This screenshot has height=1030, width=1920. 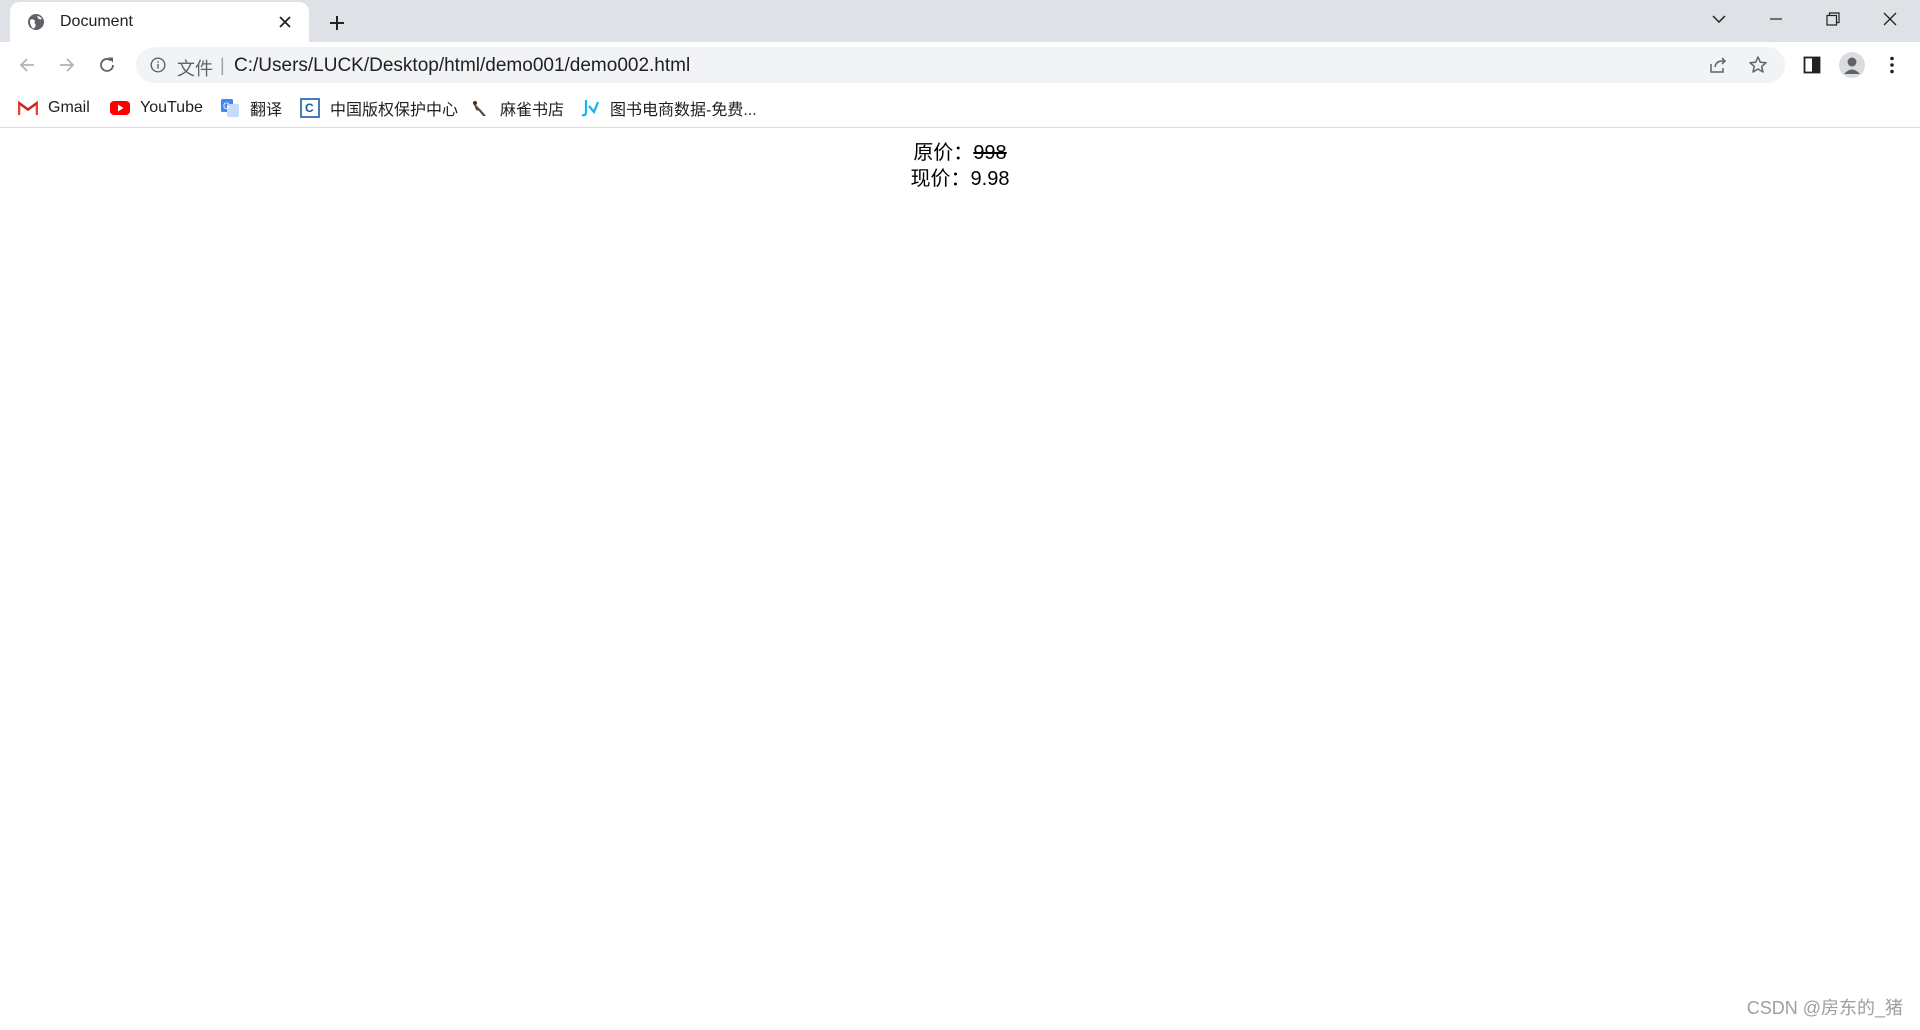 I want to click on bookmark-copyright-center: C 中国版权保护中心, so click(x=379, y=108).